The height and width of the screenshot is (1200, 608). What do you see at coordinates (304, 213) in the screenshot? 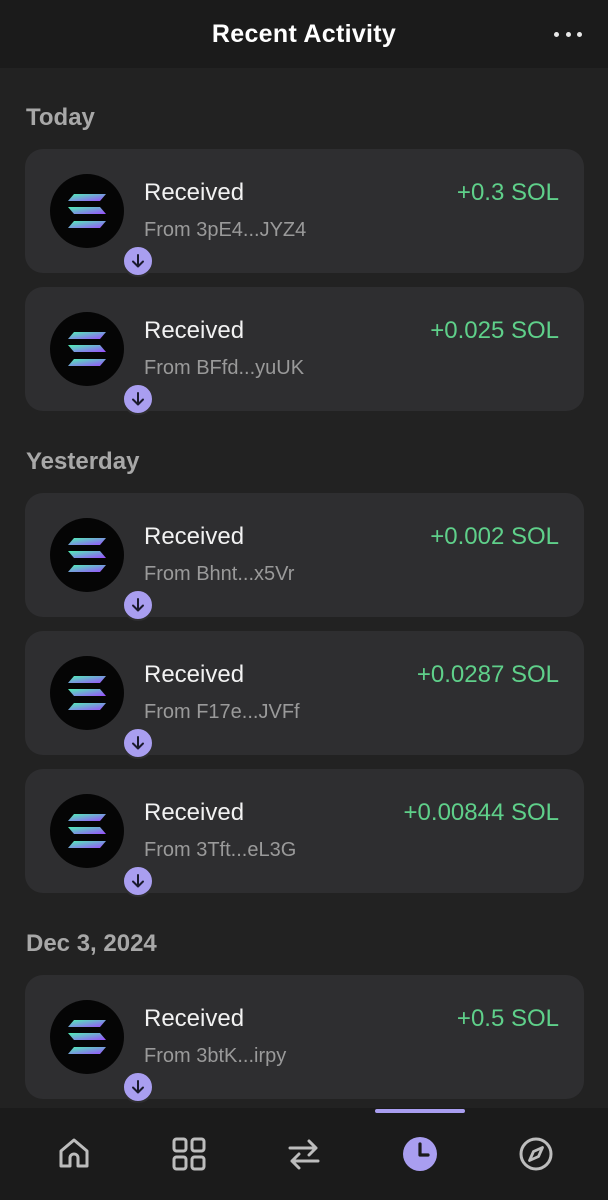
I see `activity-item: Received From 3pE4...JYZ4 +0.3 SOL` at bounding box center [304, 213].